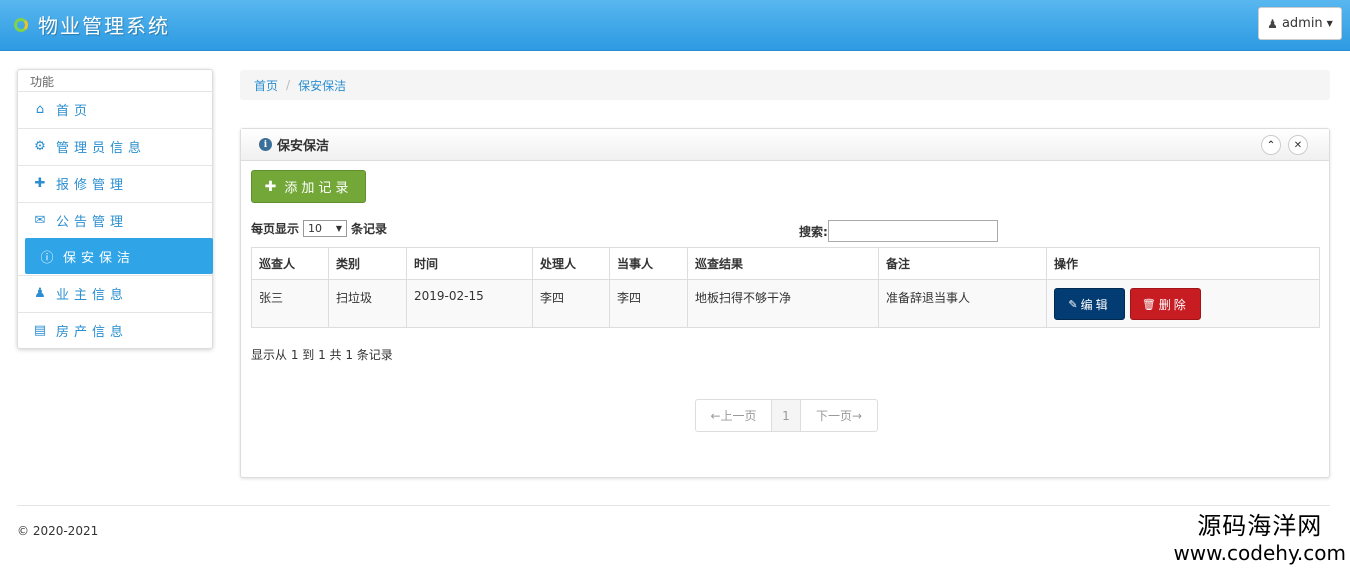 Image resolution: width=1350 pixels, height=571 pixels. What do you see at coordinates (92, 222) in the screenshot?
I see `sidebar-item-label: 公告管理` at bounding box center [92, 222].